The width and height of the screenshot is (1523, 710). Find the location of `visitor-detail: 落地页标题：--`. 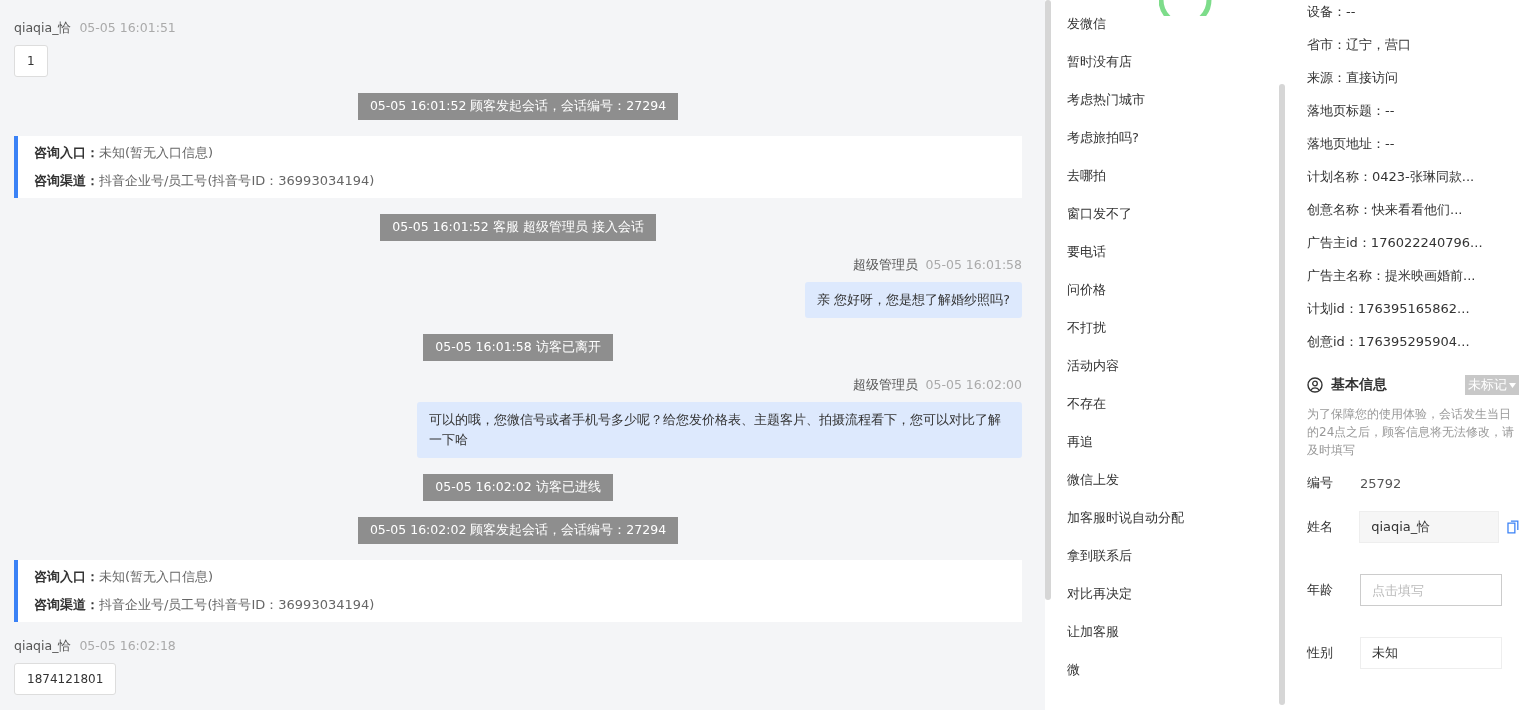

visitor-detail: 落地页标题：-- is located at coordinates (1351, 111).